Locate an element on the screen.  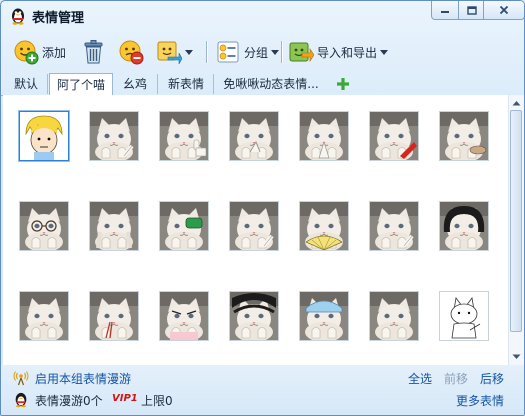
minimize-button is located at coordinates (445, 10).